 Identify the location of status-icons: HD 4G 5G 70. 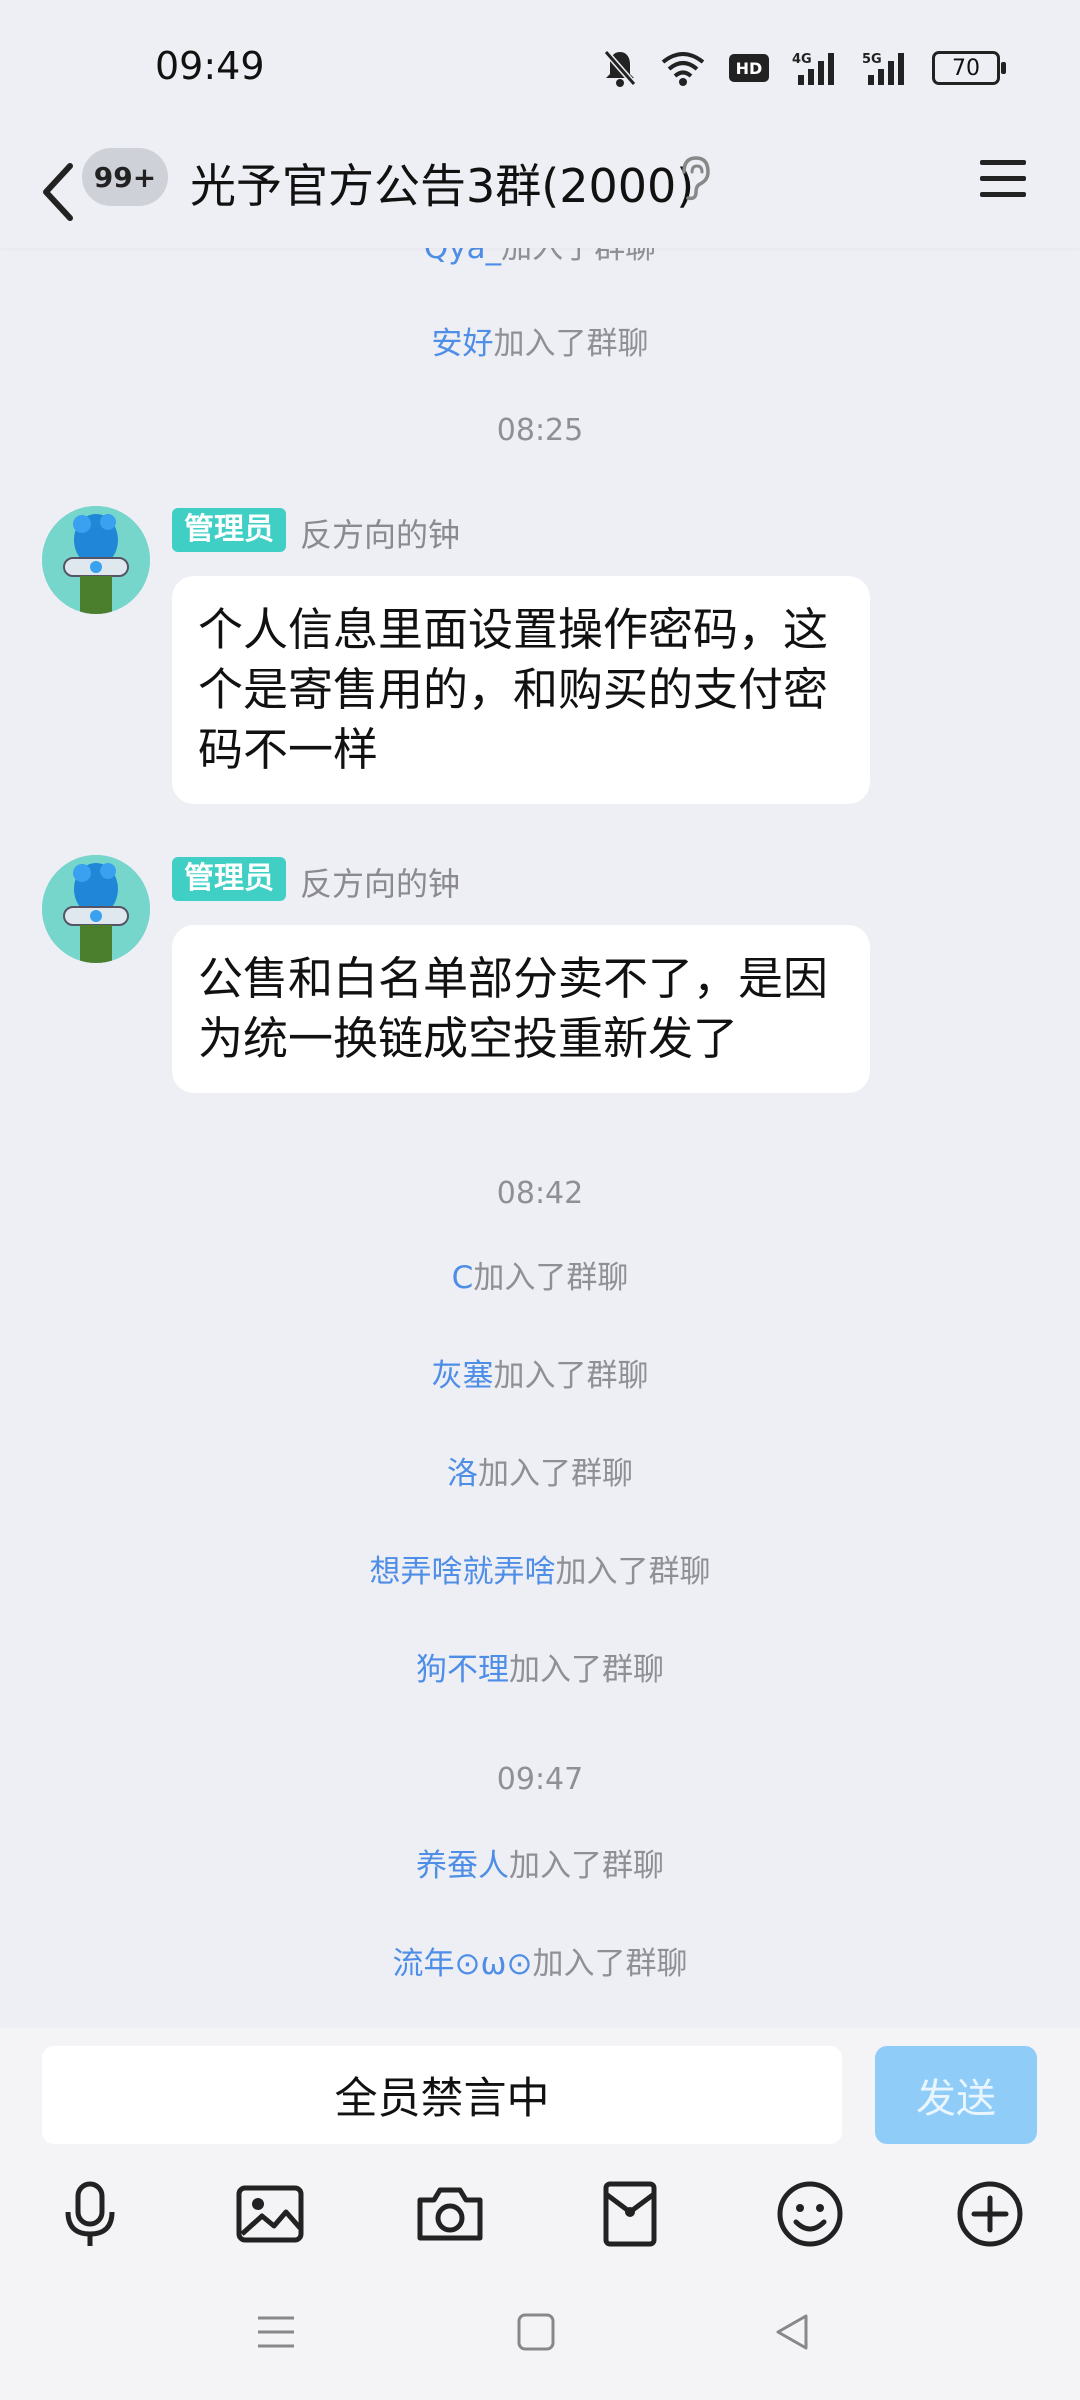
(804, 68).